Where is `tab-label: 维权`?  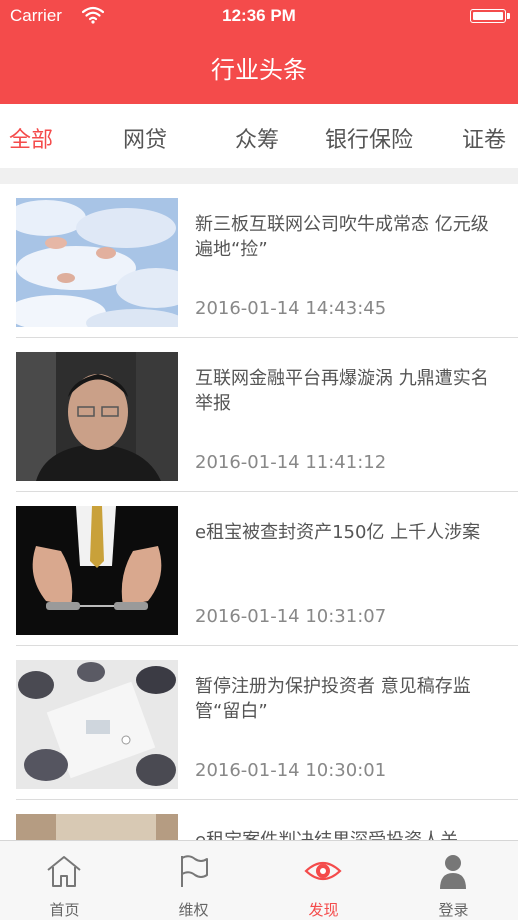
tab-label: 维权 is located at coordinates (193, 910).